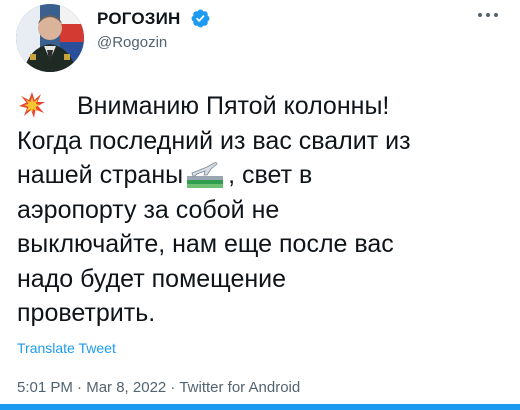  I want to click on handle: @Rogozin, so click(132, 42).